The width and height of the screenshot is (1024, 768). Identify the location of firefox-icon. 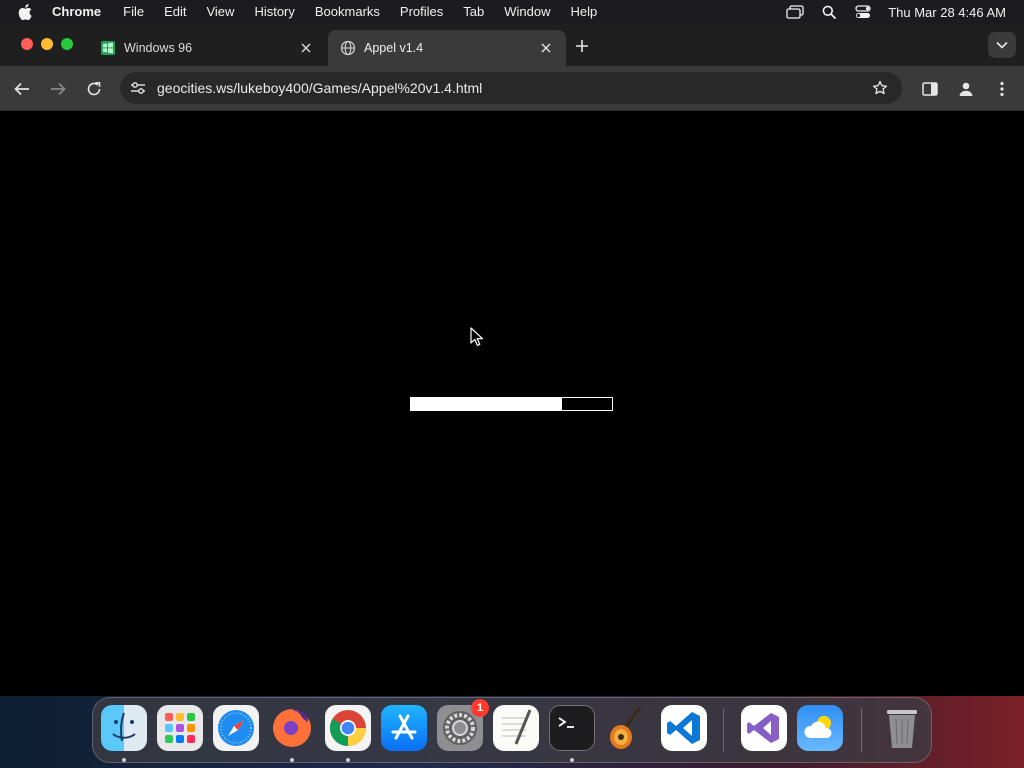
(292, 728).